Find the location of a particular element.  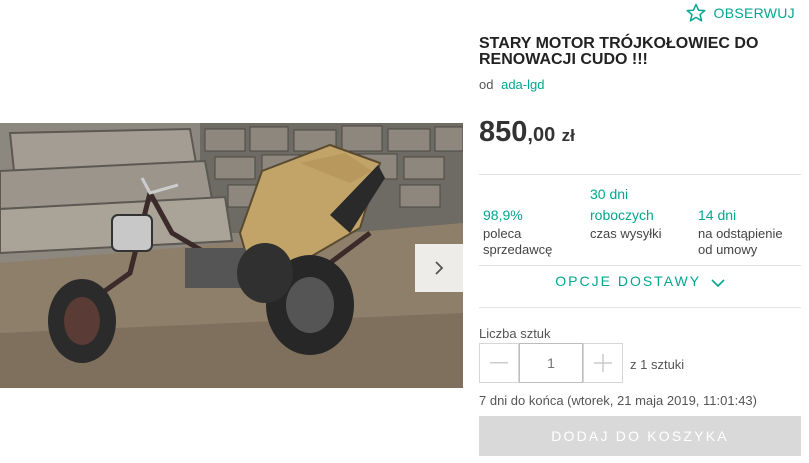

delivery-options-toggle: OPCJE DOSTAWY is located at coordinates (640, 281).